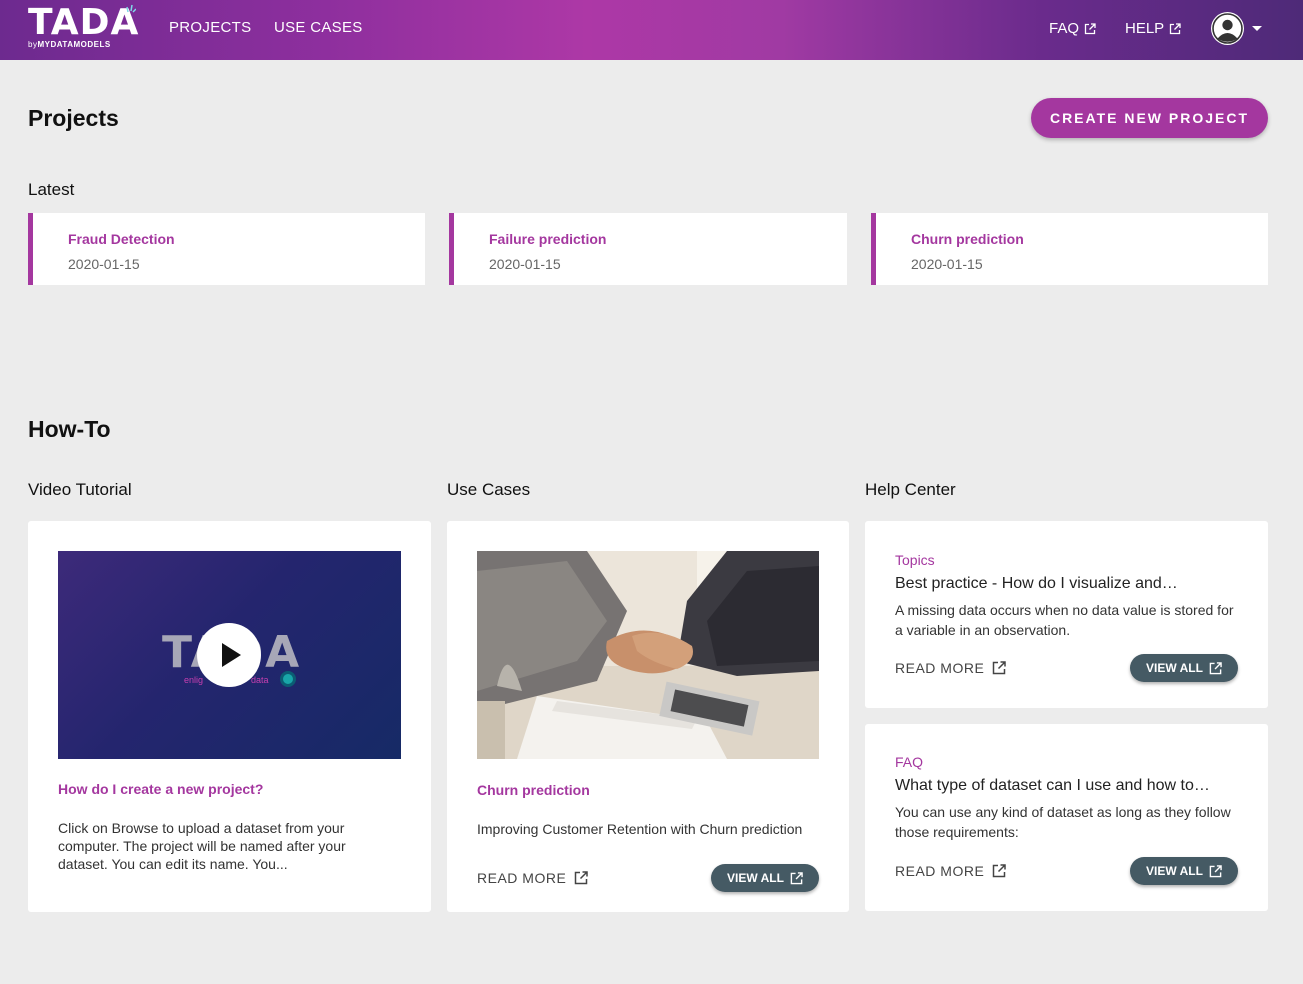  I want to click on logo-text: TADA, so click(84, 22).